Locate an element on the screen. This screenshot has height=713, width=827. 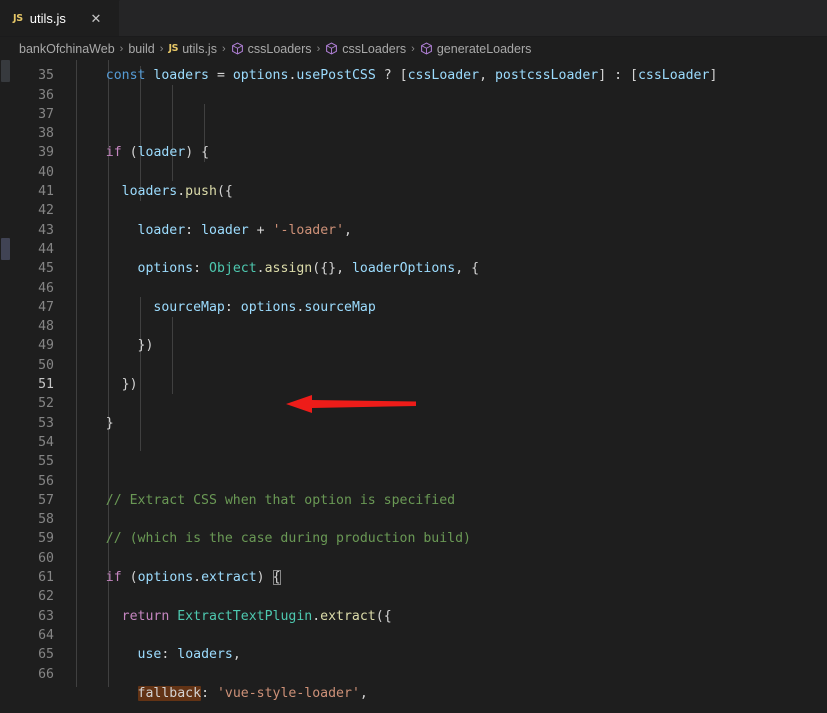
line-number: 60 is located at coordinates (46, 558).